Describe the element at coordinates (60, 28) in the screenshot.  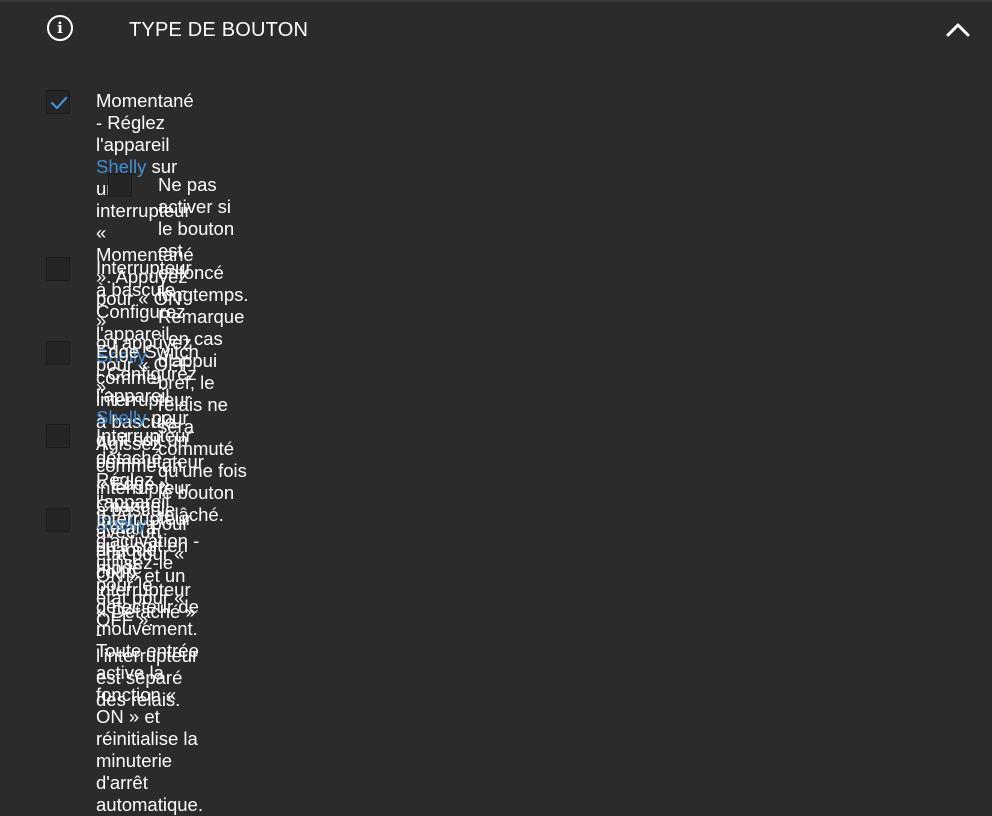
I see `info-icon: i` at that location.